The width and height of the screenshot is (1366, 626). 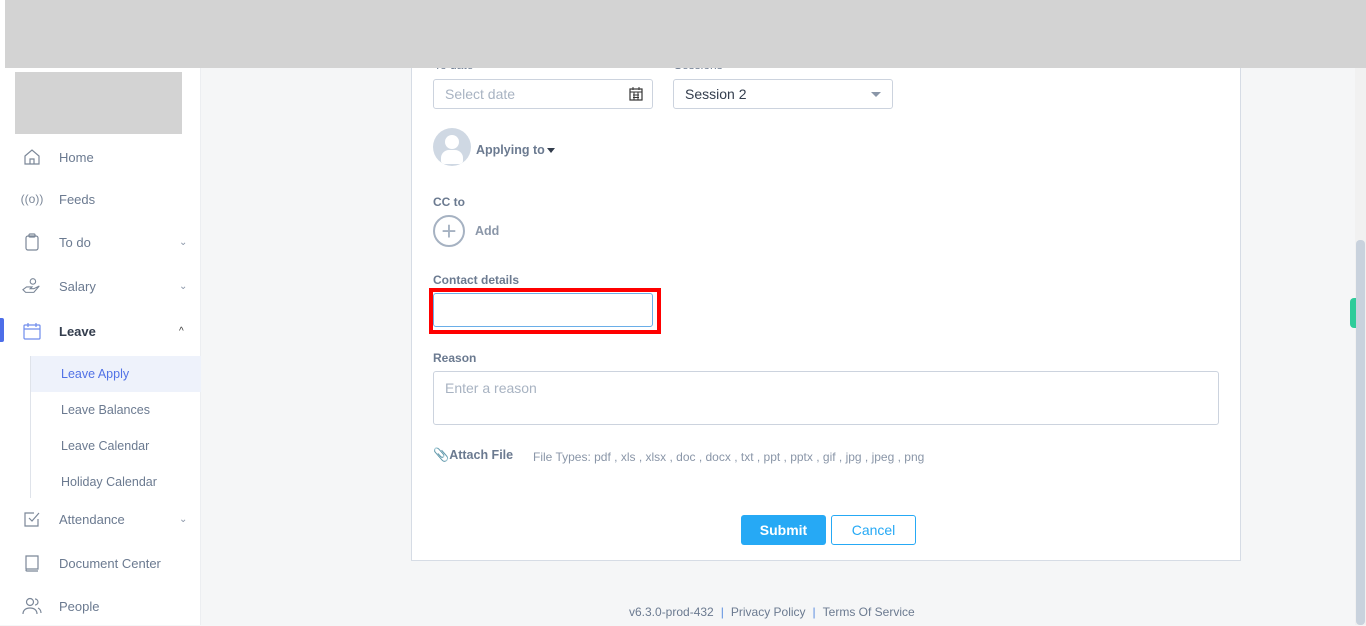 What do you see at coordinates (455, 358) in the screenshot?
I see `reason-label: Reason` at bounding box center [455, 358].